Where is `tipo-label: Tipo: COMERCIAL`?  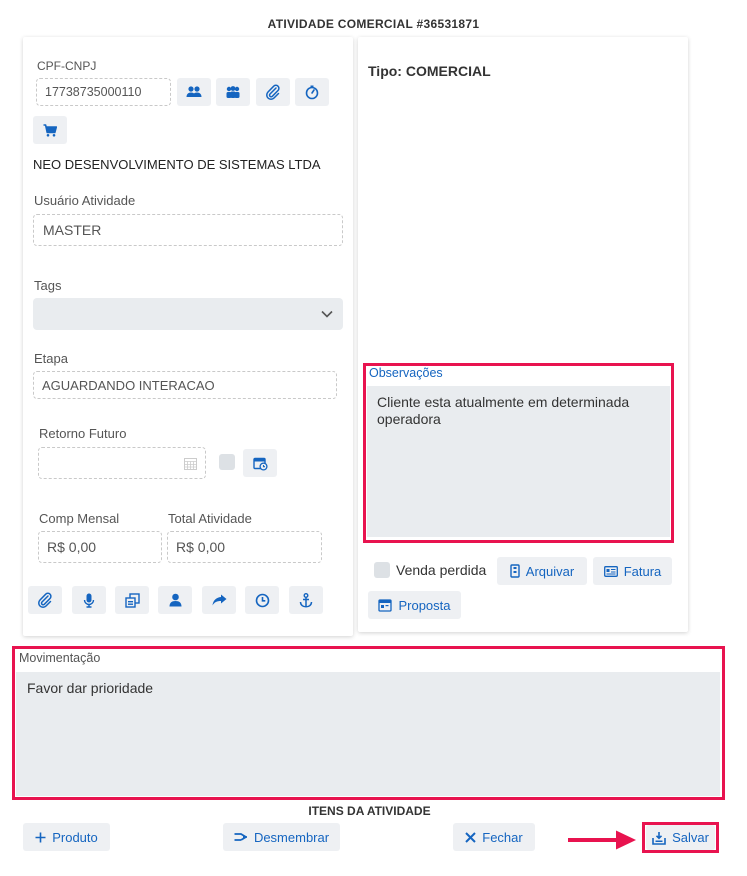 tipo-label: Tipo: COMERCIAL is located at coordinates (429, 71).